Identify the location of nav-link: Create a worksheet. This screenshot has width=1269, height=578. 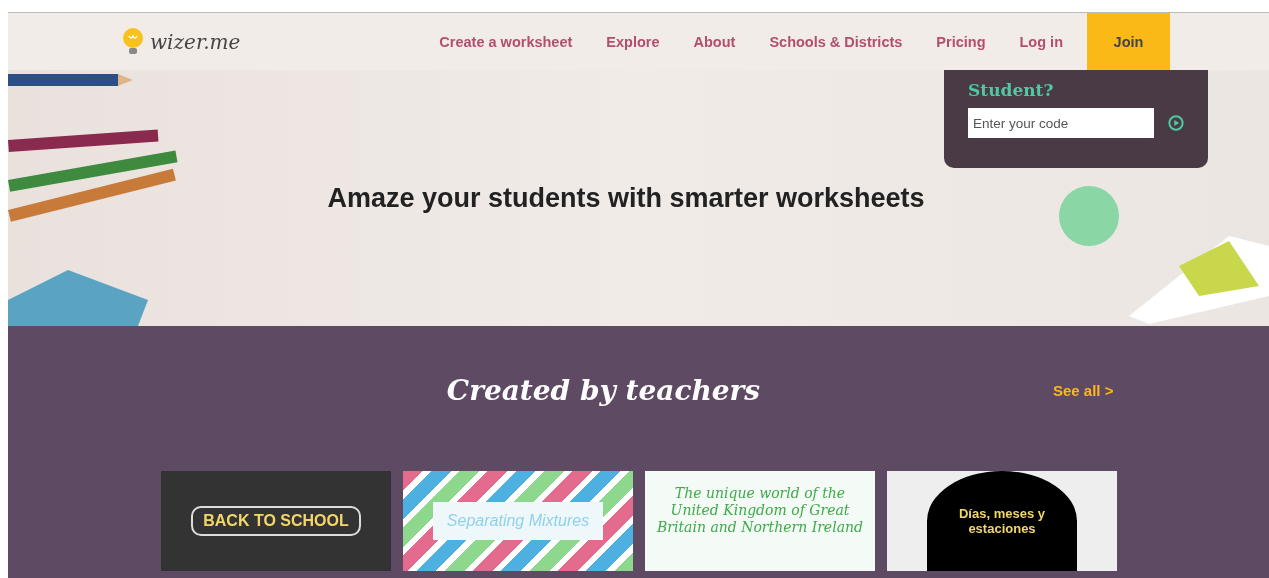
(506, 41).